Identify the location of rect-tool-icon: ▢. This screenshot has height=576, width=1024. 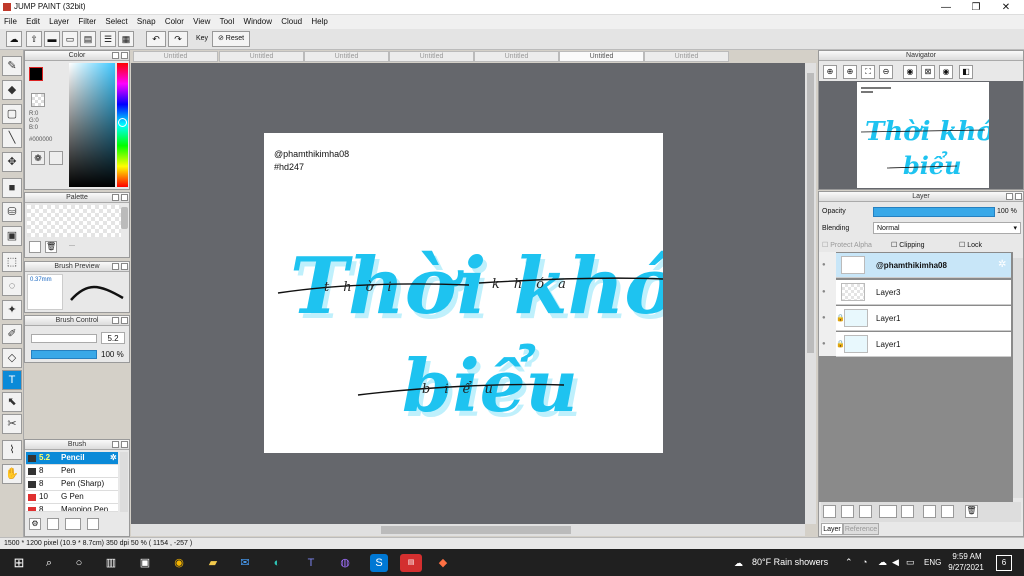
(12, 114).